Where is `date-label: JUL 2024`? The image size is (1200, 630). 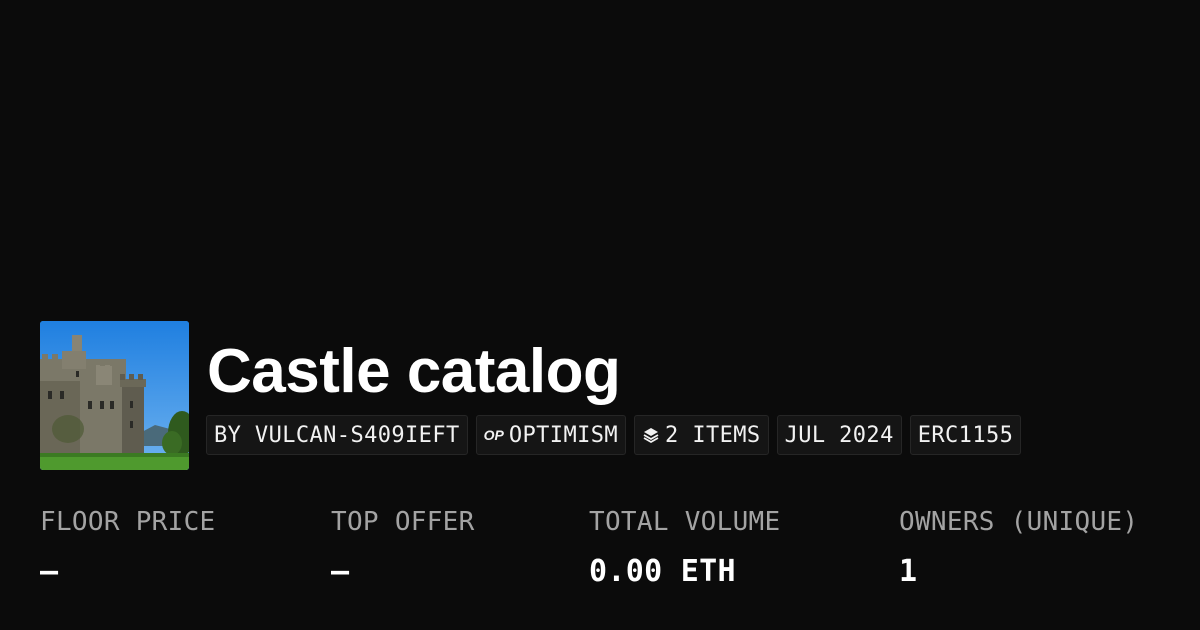 date-label: JUL 2024 is located at coordinates (839, 435).